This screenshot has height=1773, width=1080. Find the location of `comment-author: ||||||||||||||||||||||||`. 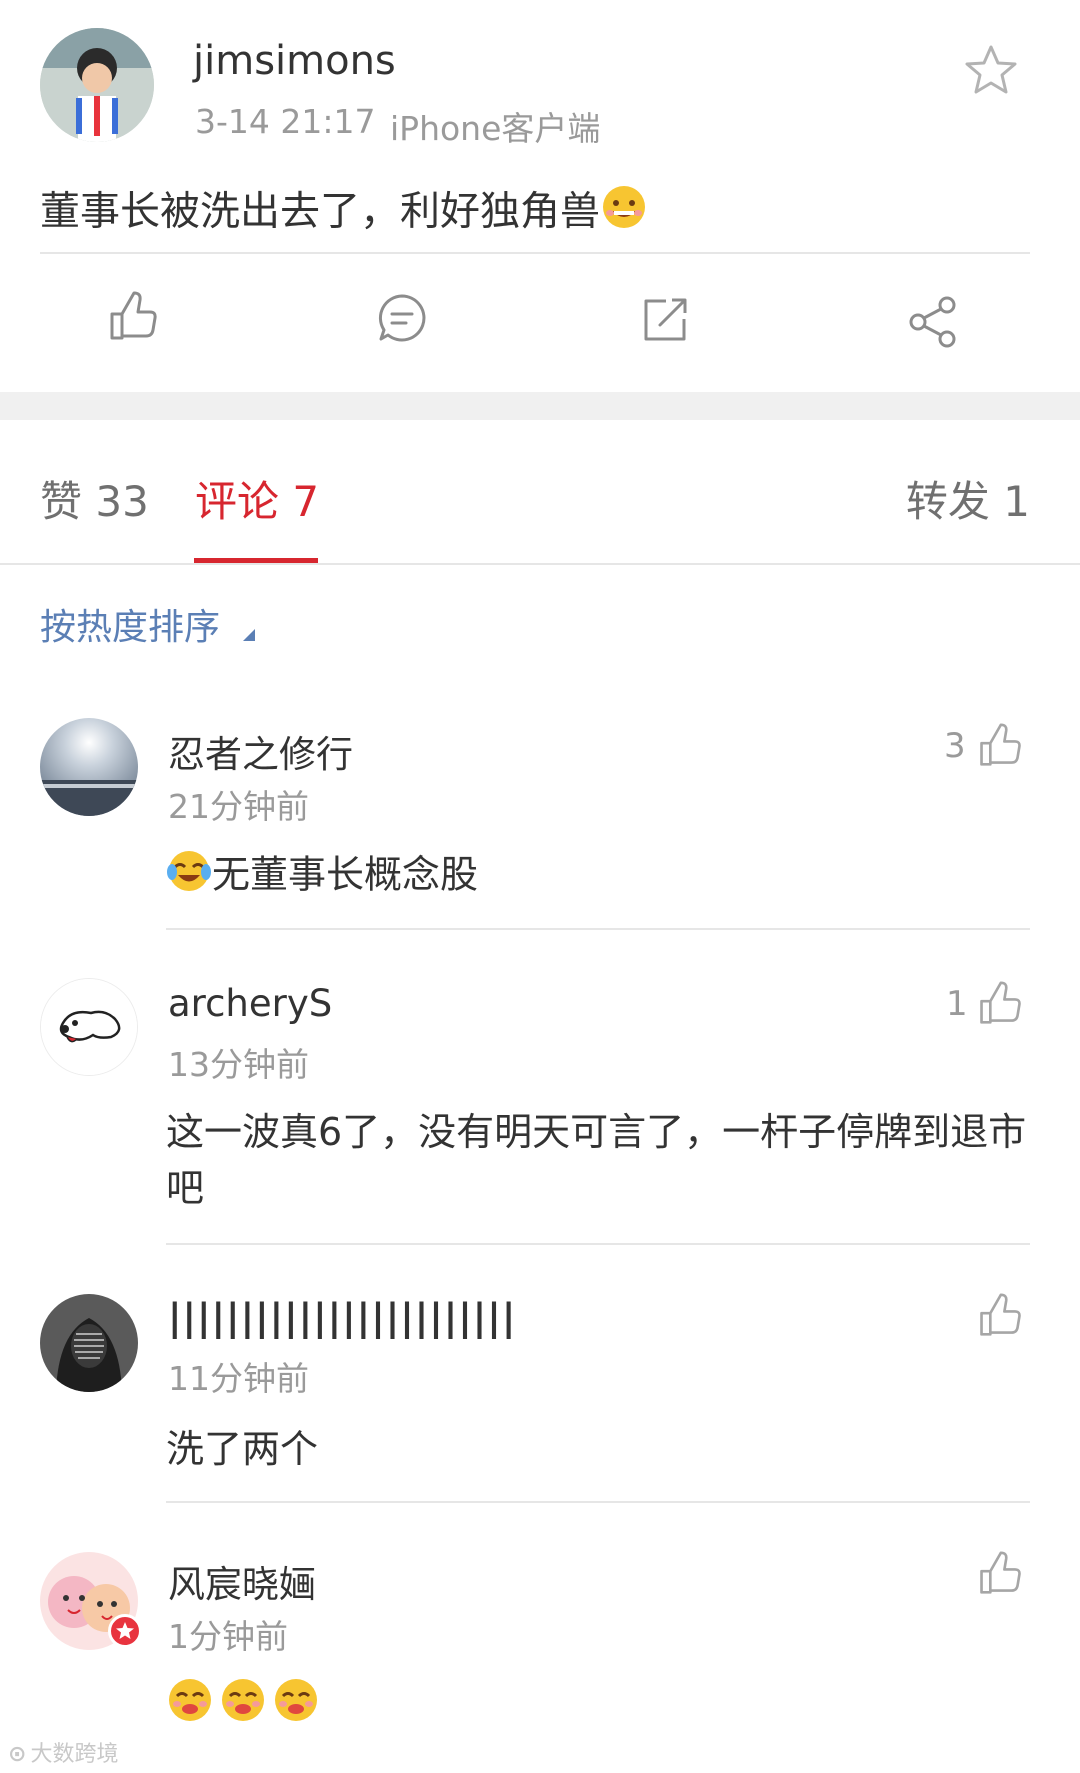

comment-author: |||||||||||||||||||||||| is located at coordinates (342, 1317).